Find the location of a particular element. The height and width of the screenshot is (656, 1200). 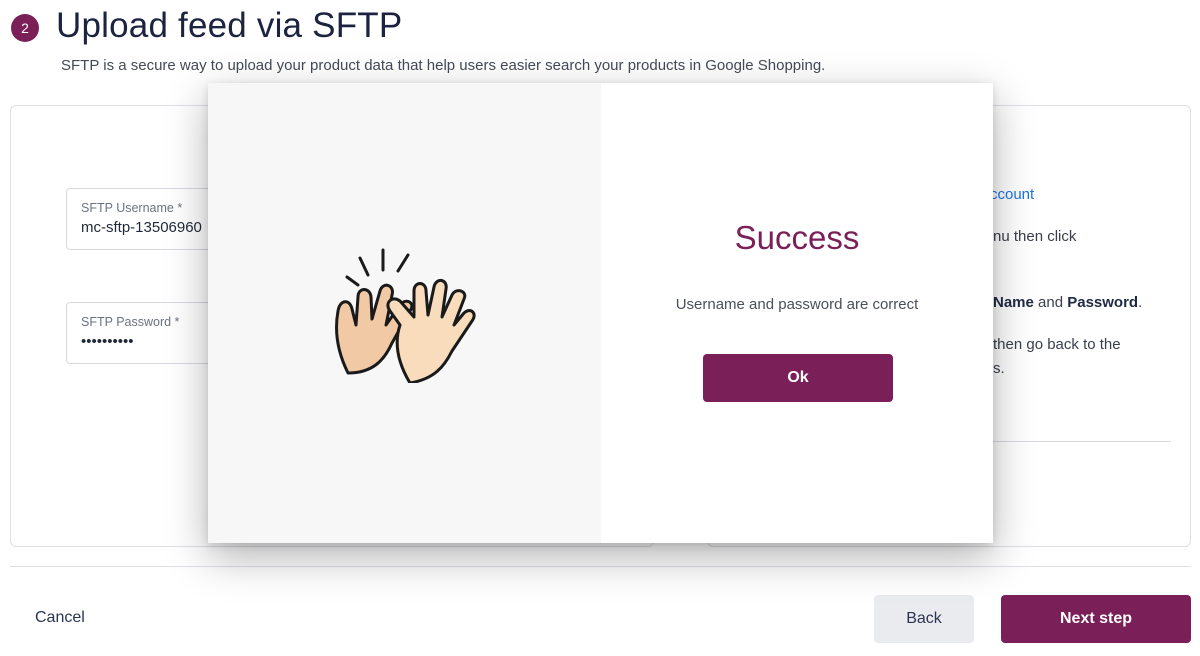

instruction-line-2: nu then click is located at coordinates (1035, 236).